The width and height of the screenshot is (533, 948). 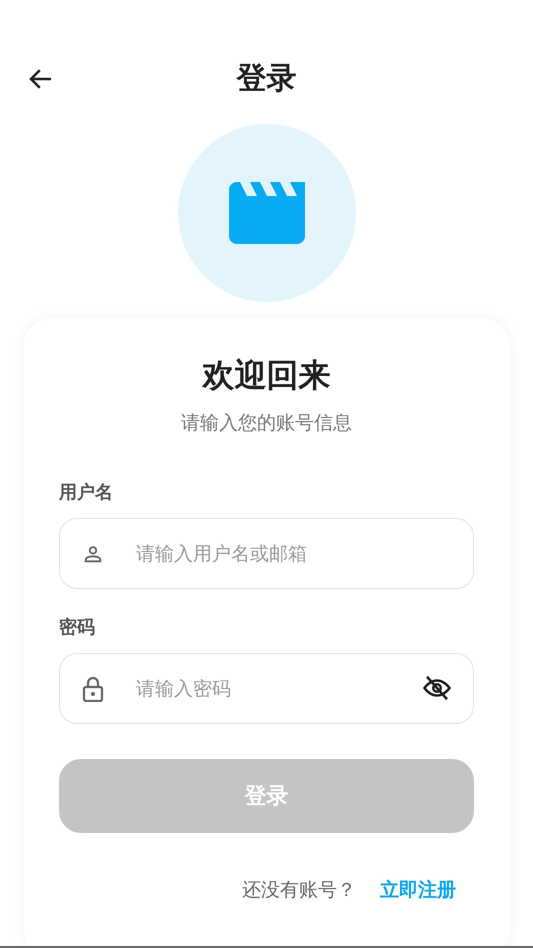 I want to click on signup-link: 立即注册, so click(x=418, y=890).